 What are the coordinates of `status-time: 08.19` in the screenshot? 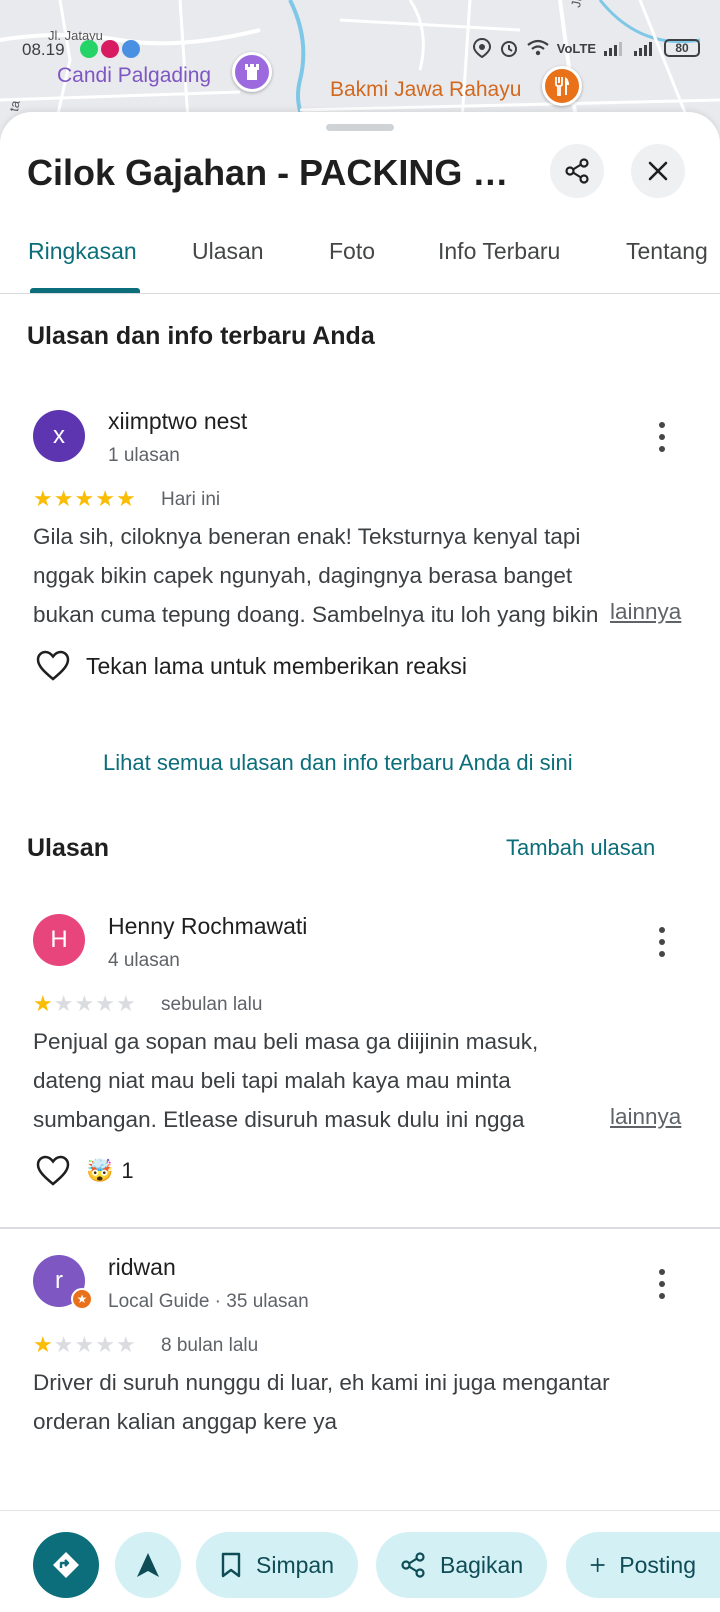 It's located at (43, 49).